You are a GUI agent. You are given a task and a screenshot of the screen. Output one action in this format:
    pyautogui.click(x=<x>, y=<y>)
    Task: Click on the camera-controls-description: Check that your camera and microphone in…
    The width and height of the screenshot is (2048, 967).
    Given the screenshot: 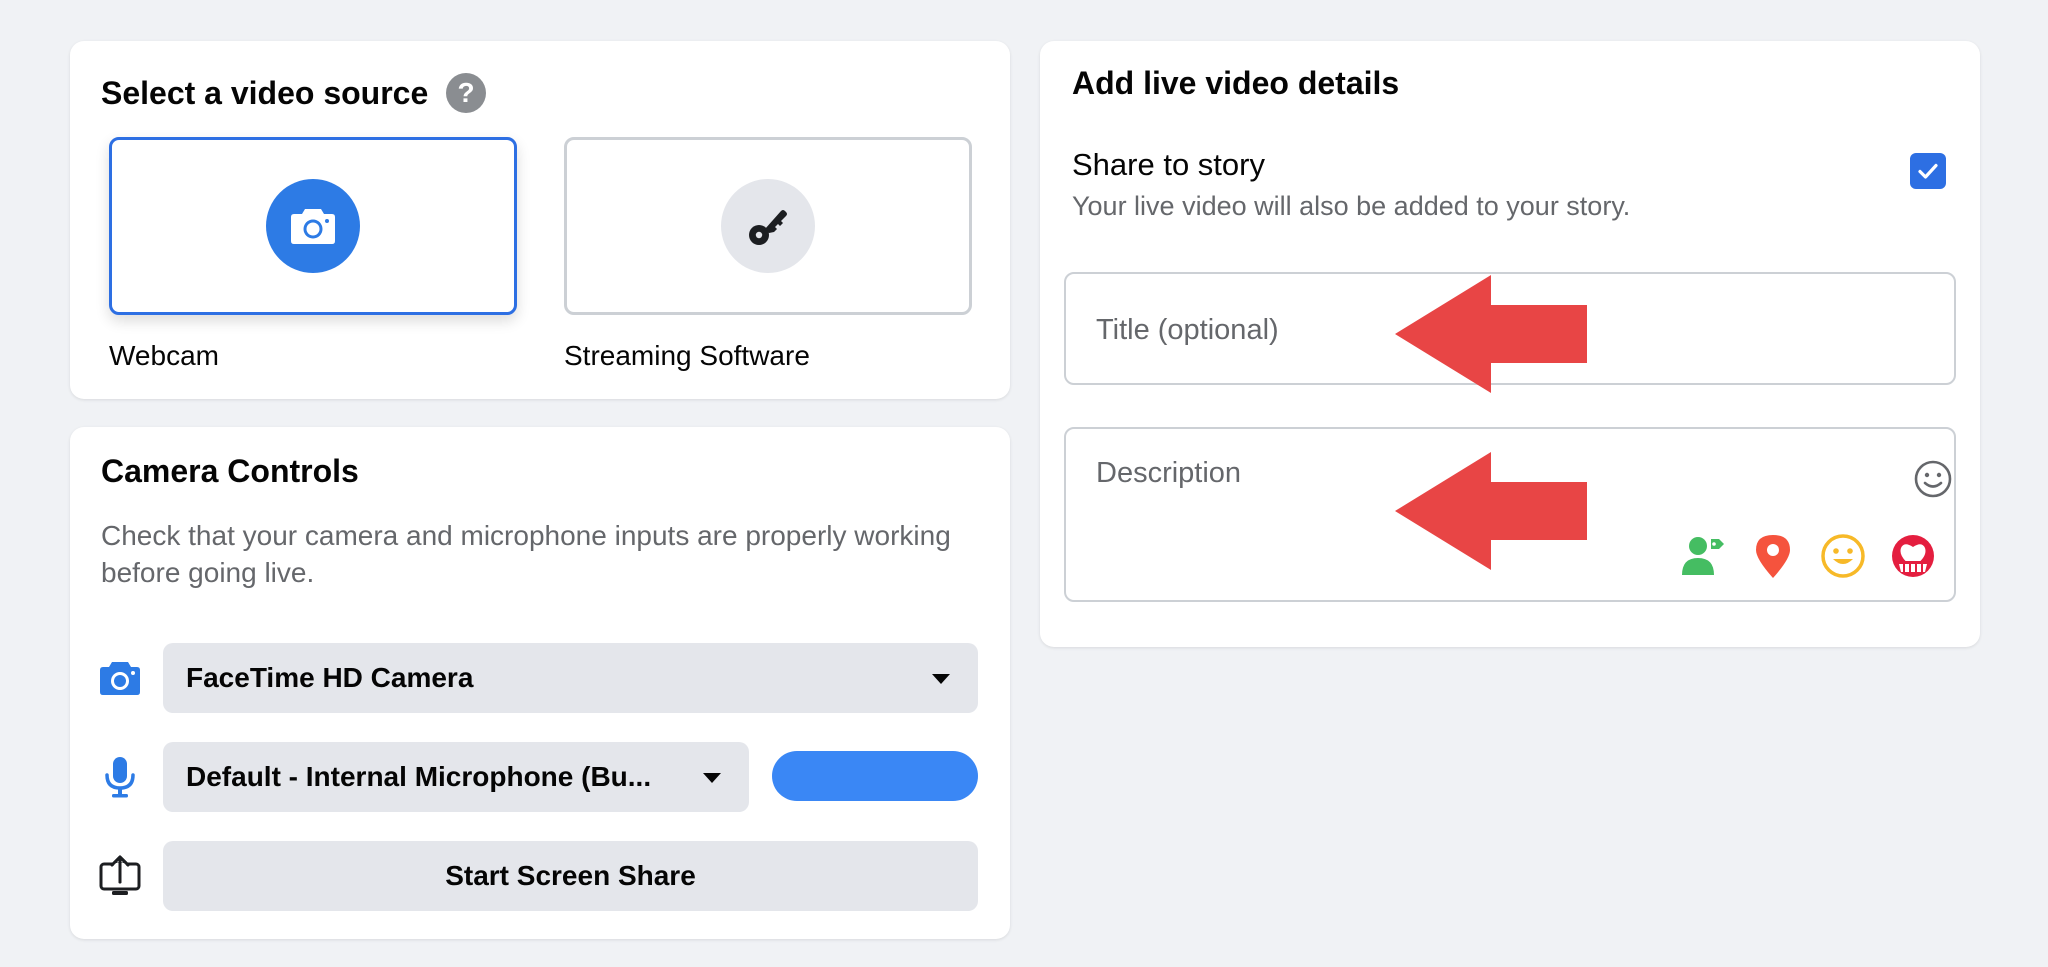 What is the action you would take?
    pyautogui.click(x=526, y=554)
    